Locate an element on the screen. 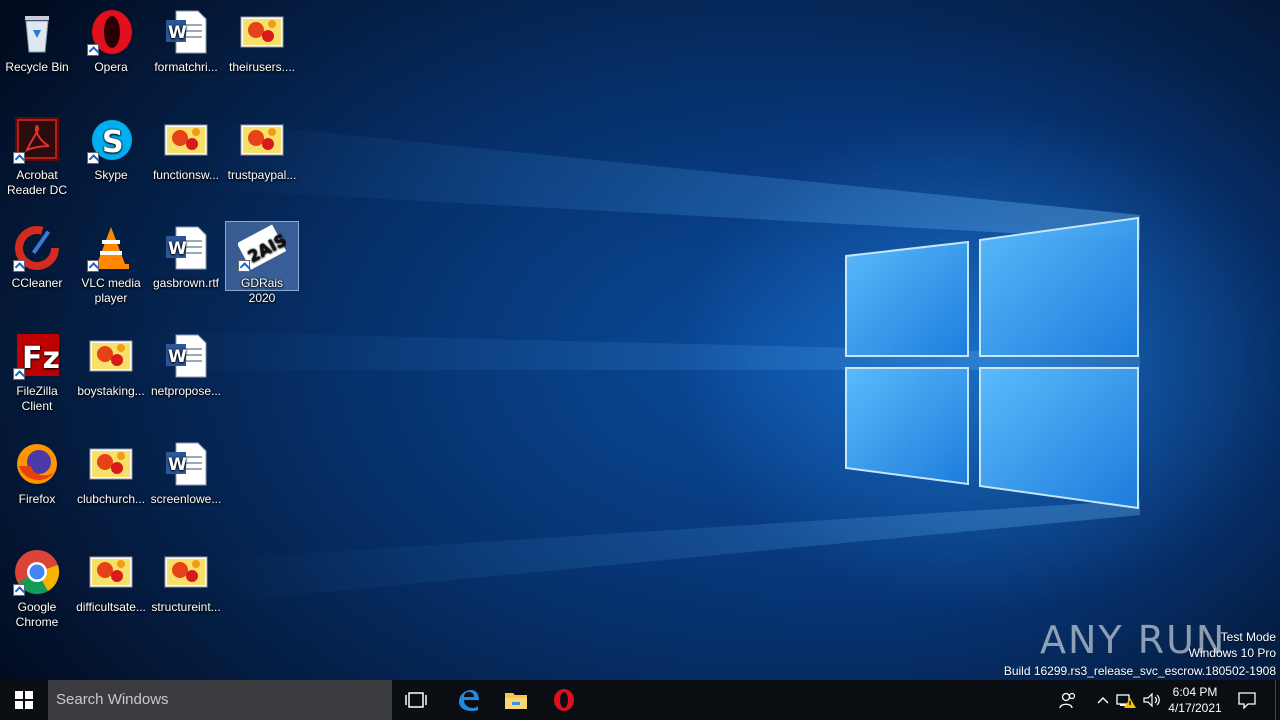  notification-icon is located at coordinates (1247, 700).